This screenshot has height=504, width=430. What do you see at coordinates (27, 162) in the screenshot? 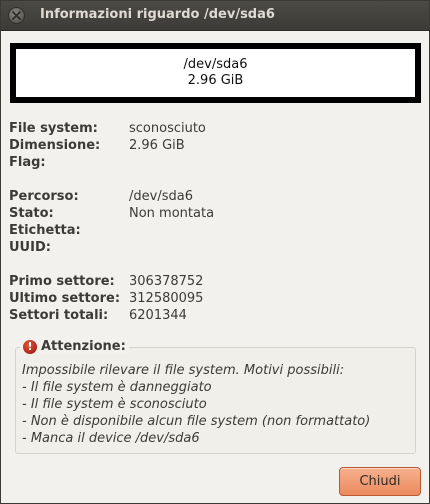
I see `info-label: Flag:` at bounding box center [27, 162].